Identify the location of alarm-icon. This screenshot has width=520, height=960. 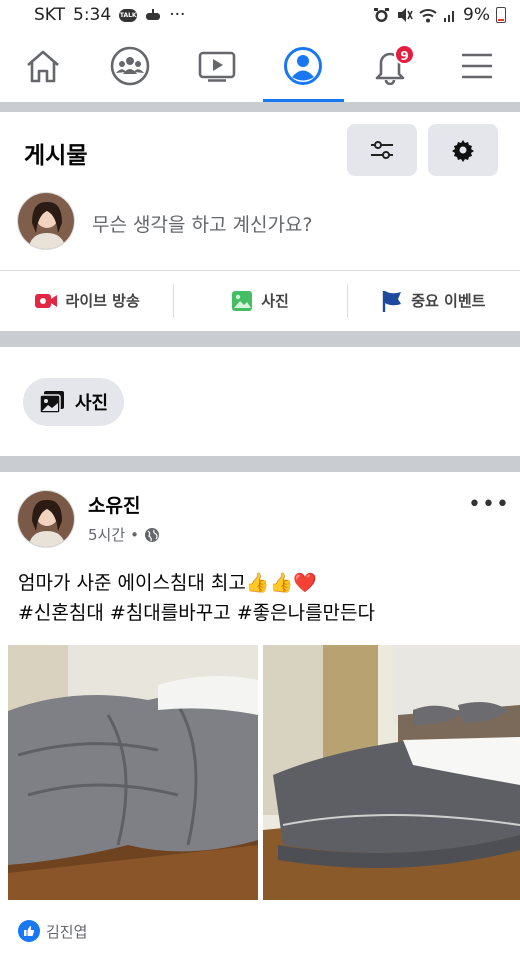
(382, 14).